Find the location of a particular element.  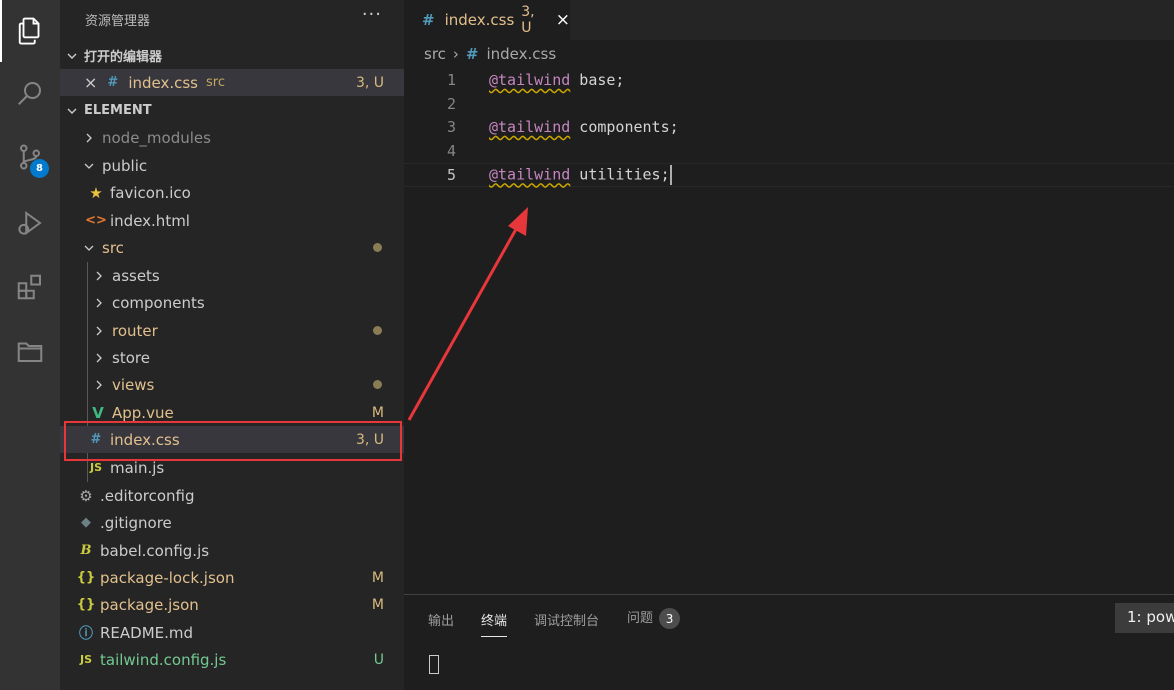

tab-output: 输出 is located at coordinates (441, 619).